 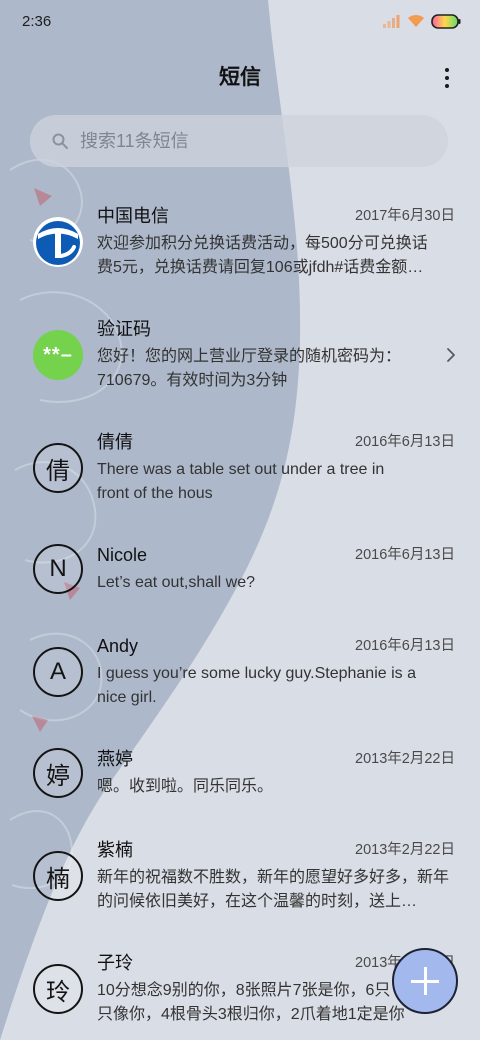 I want to click on message-preview-line: 新年的祝福数不胜数，新年的愿望好多好多，新年, so click(x=273, y=877).